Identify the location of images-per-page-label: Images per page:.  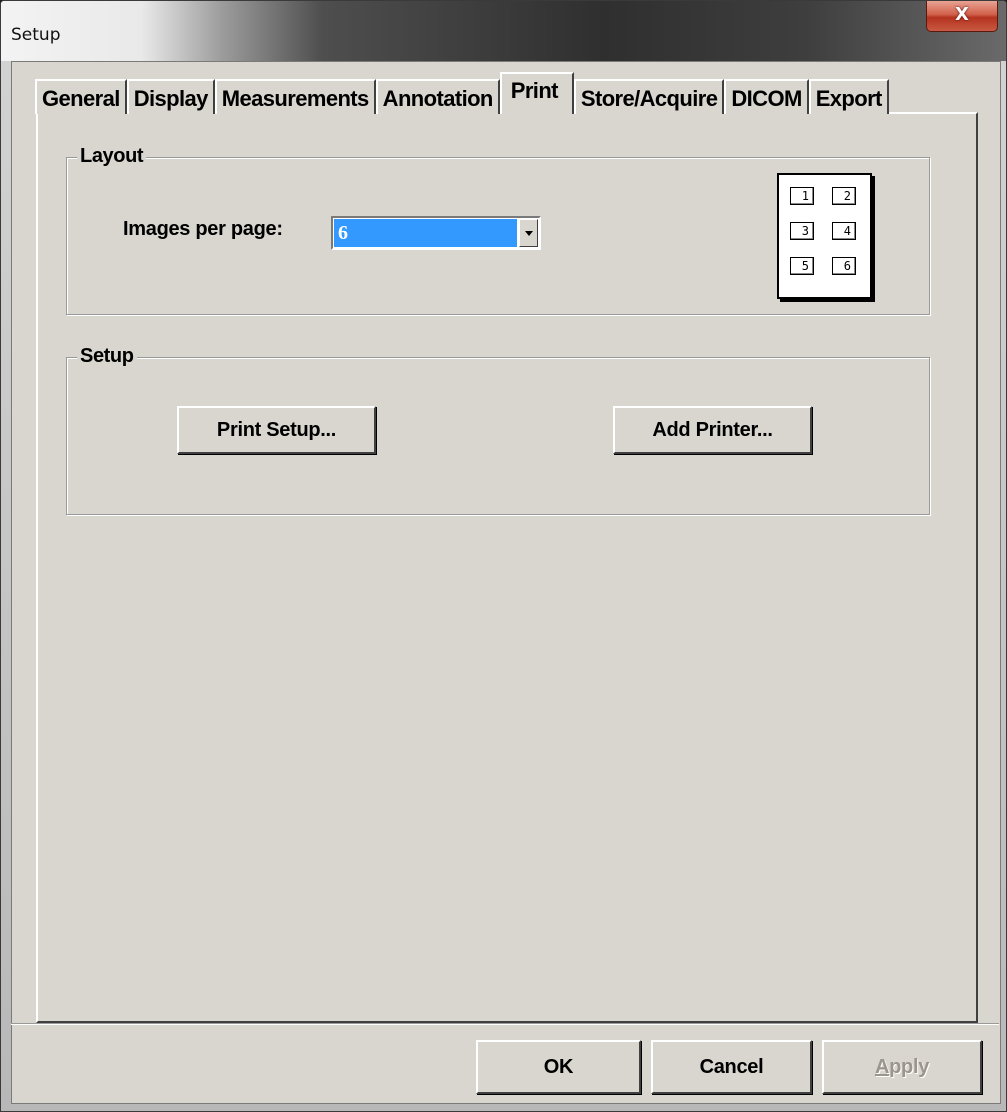
(203, 229).